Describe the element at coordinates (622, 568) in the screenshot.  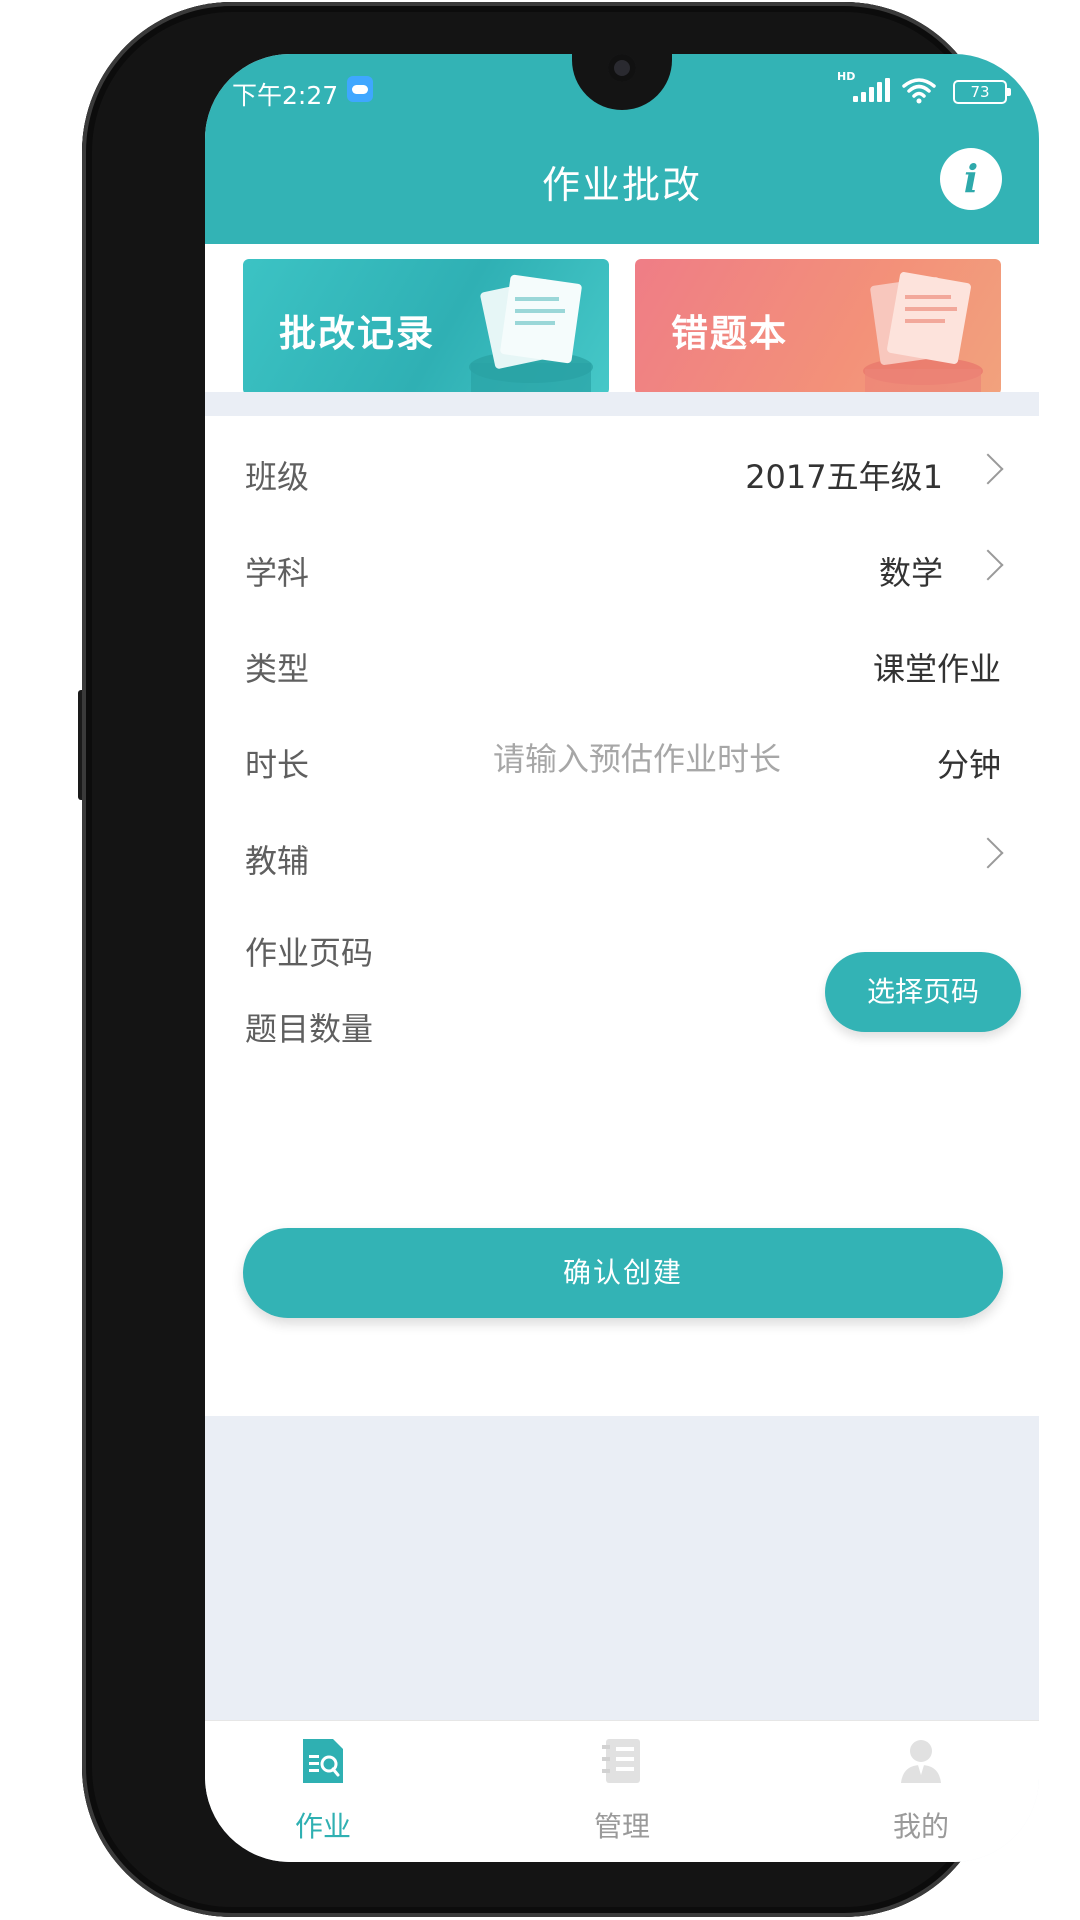
I see `subject-row: 学科 数学` at that location.